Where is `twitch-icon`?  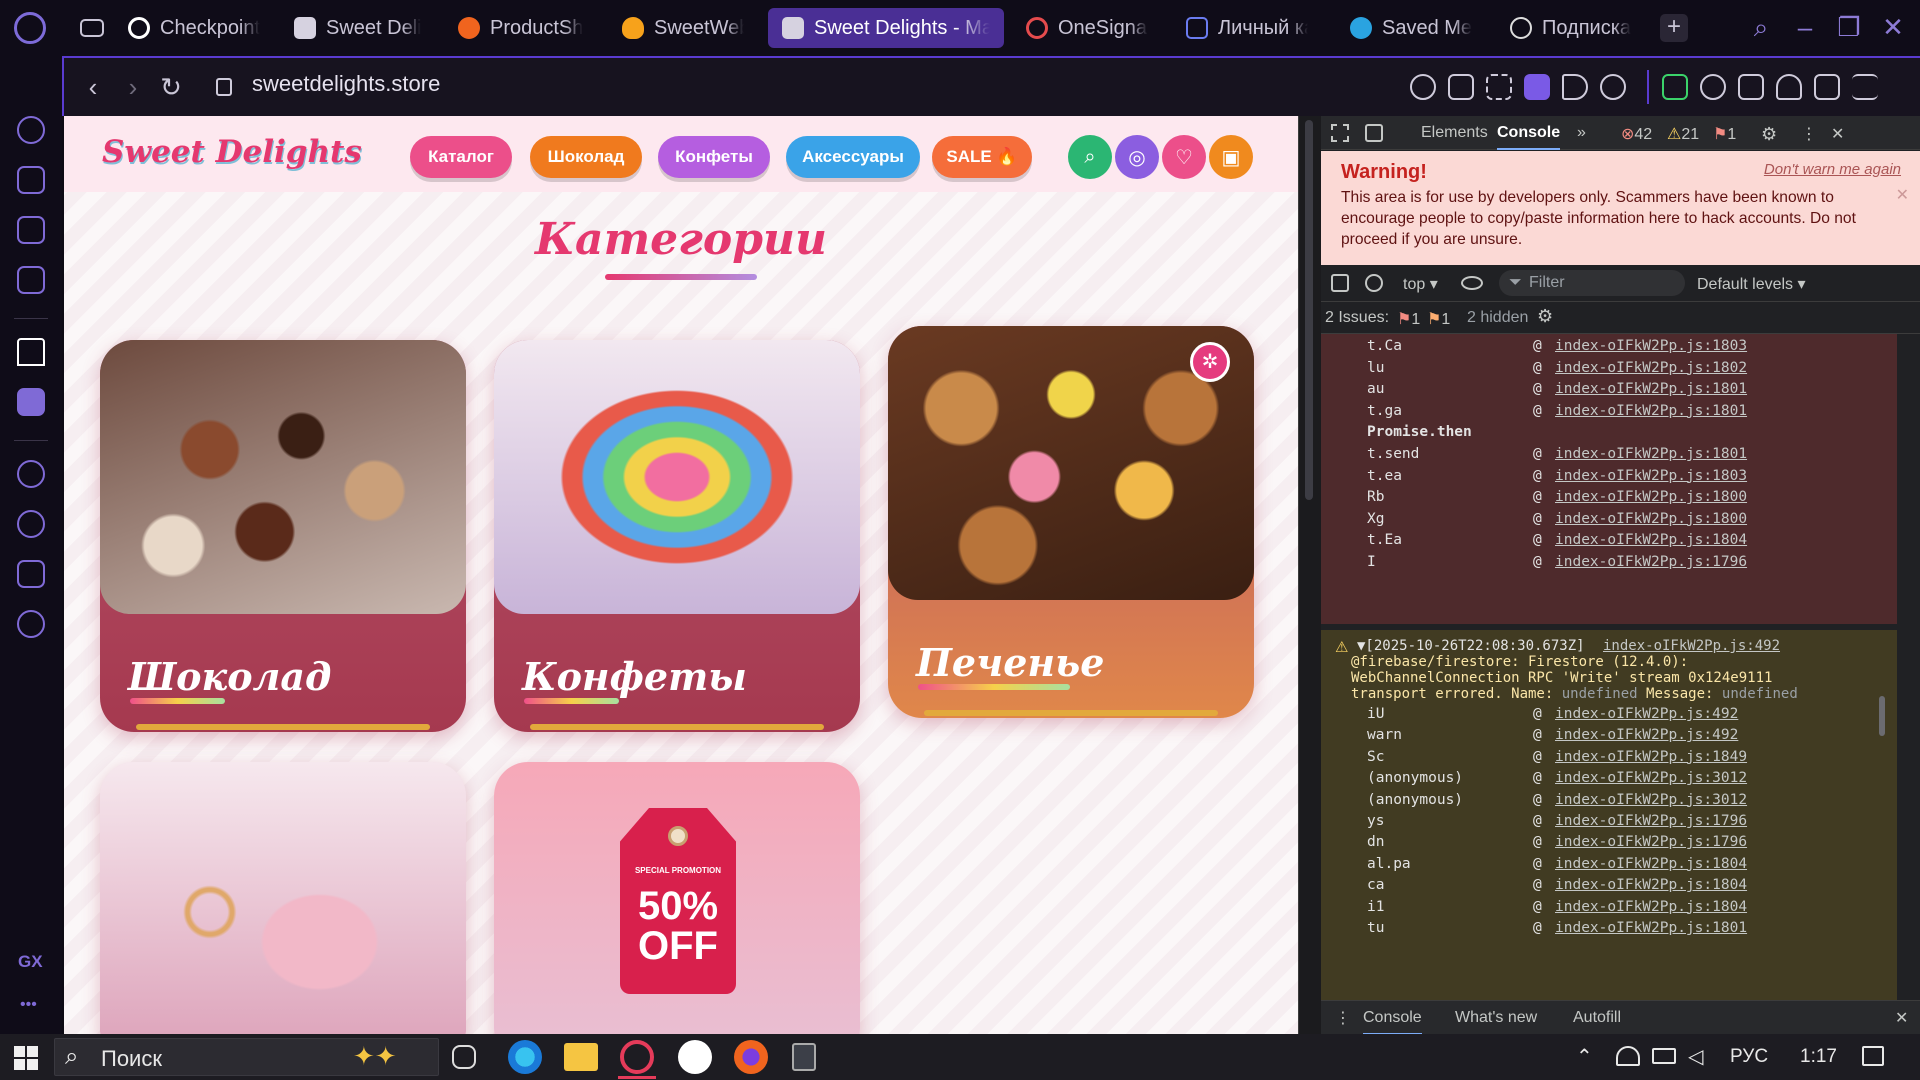 twitch-icon is located at coordinates (31, 402).